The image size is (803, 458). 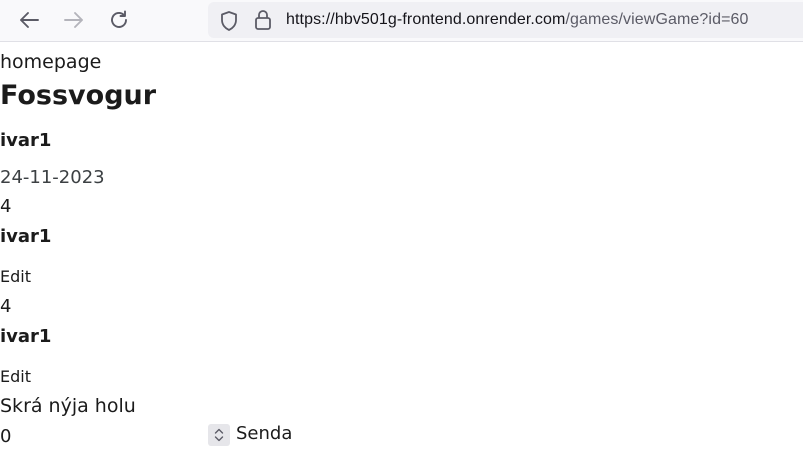 I want to click on arrow-right-icon, so click(x=73, y=20).